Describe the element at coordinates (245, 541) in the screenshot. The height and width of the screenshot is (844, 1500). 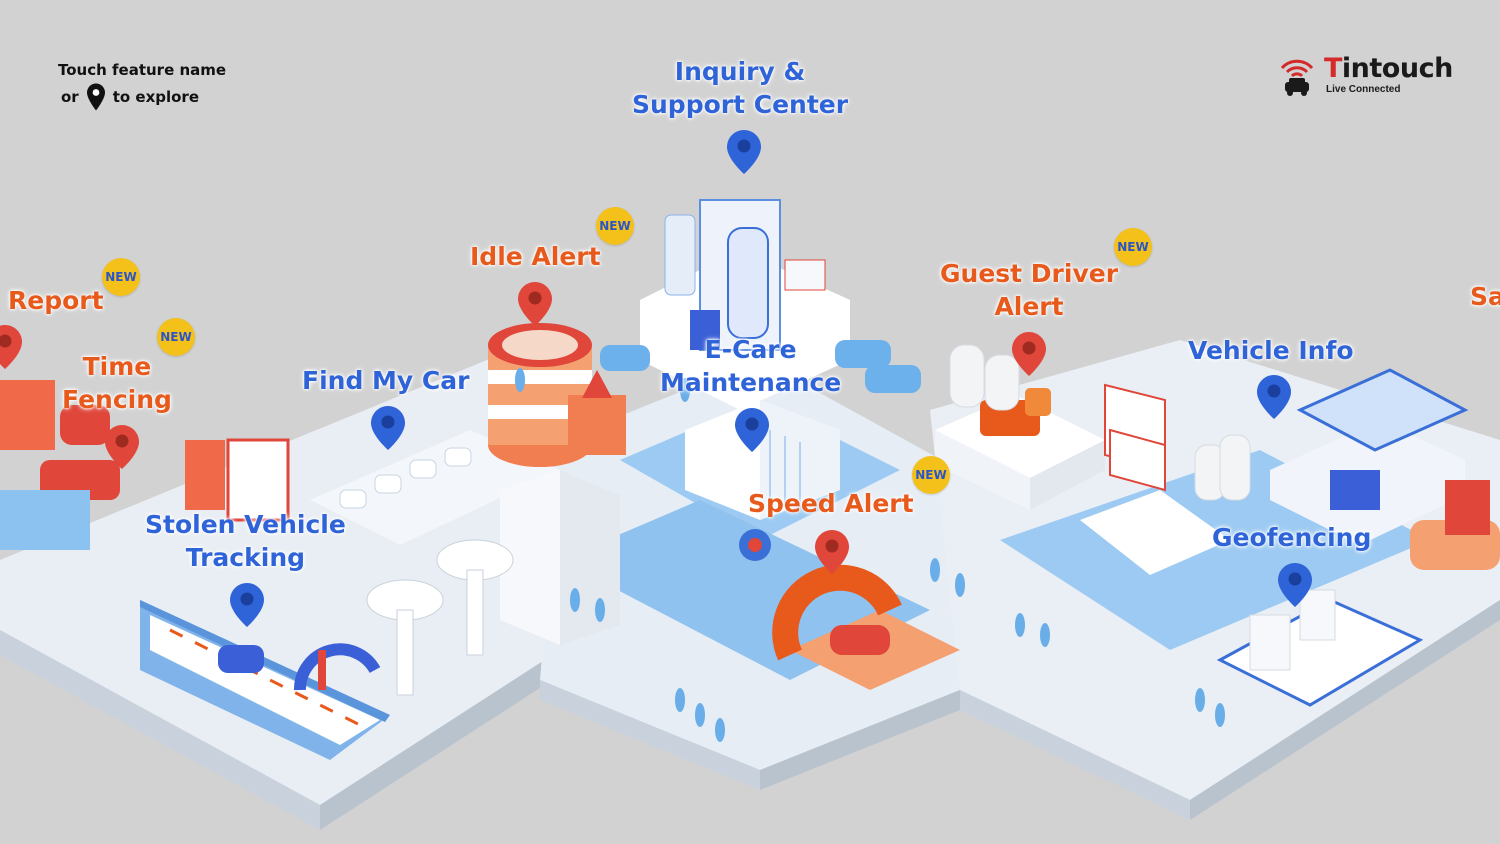
I see `feature-stolen-vehicle-tracking: Stolen Vehicle Tracking` at that location.